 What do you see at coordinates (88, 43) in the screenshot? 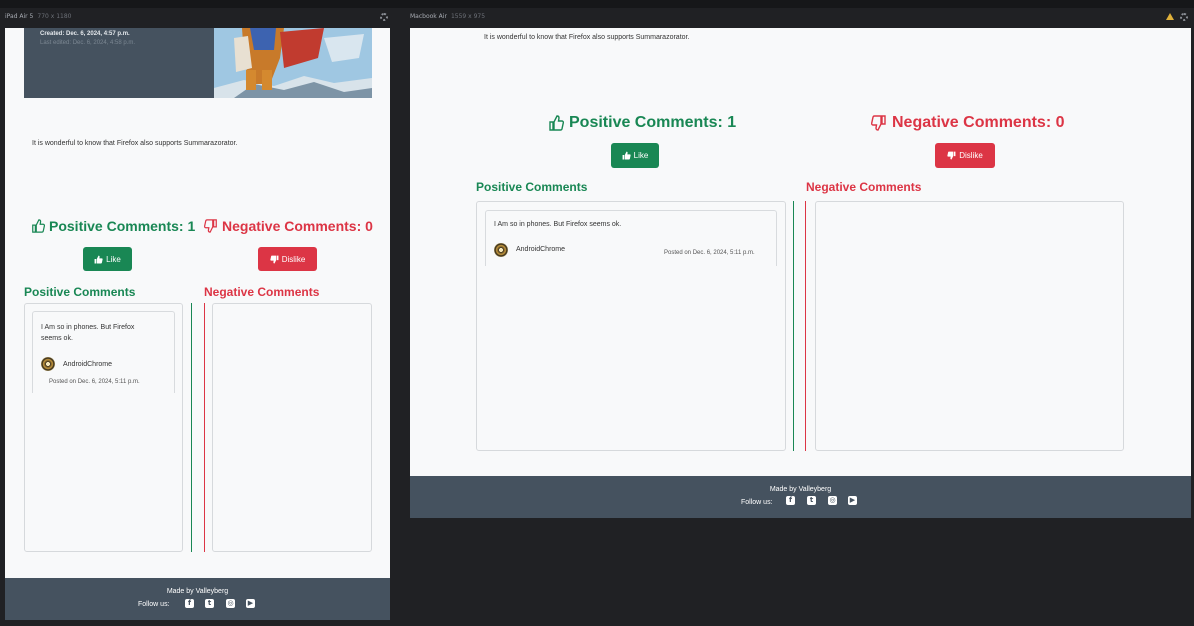
I see `last-edited-date: Last edited: Dec. 6, 2024, 4:58 p.m.` at bounding box center [88, 43].